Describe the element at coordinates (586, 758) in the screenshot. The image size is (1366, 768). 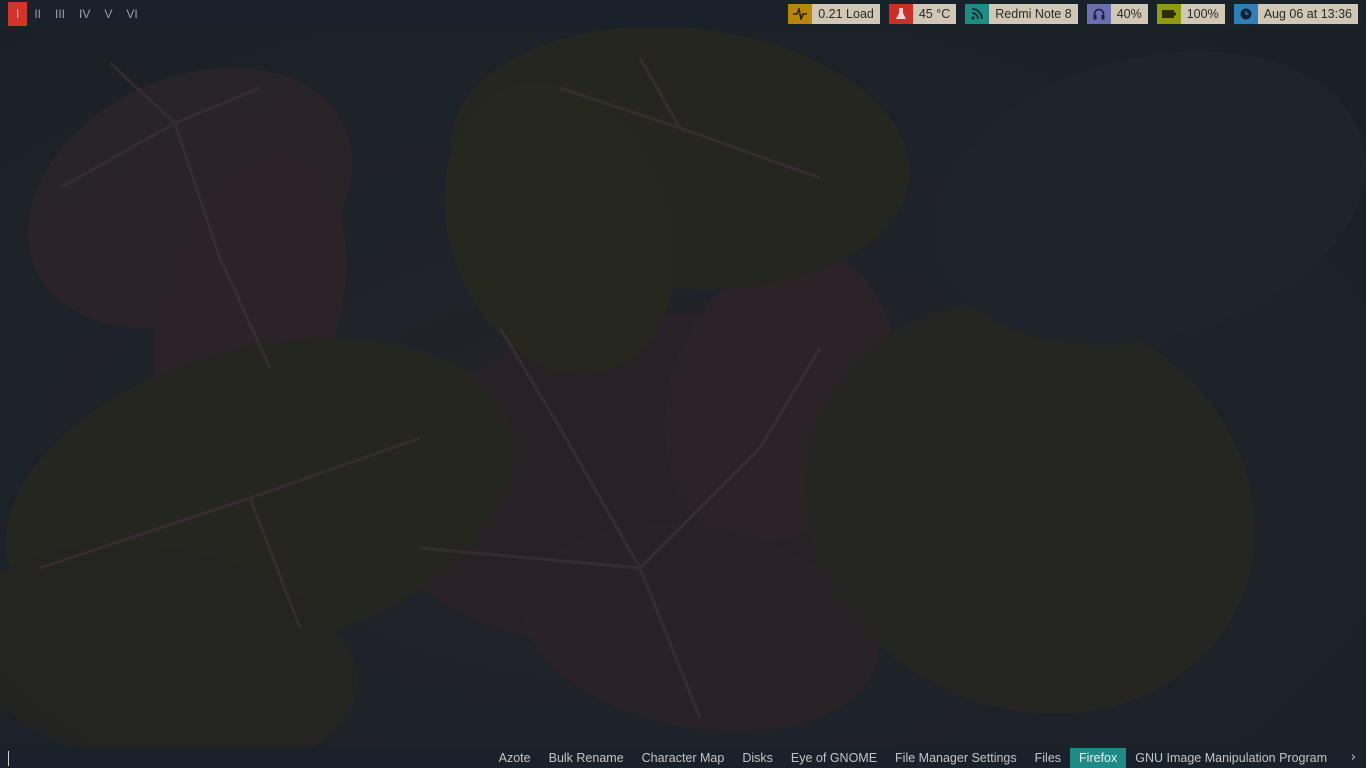
I see `task-bulk-rename: Bulk Rename` at that location.